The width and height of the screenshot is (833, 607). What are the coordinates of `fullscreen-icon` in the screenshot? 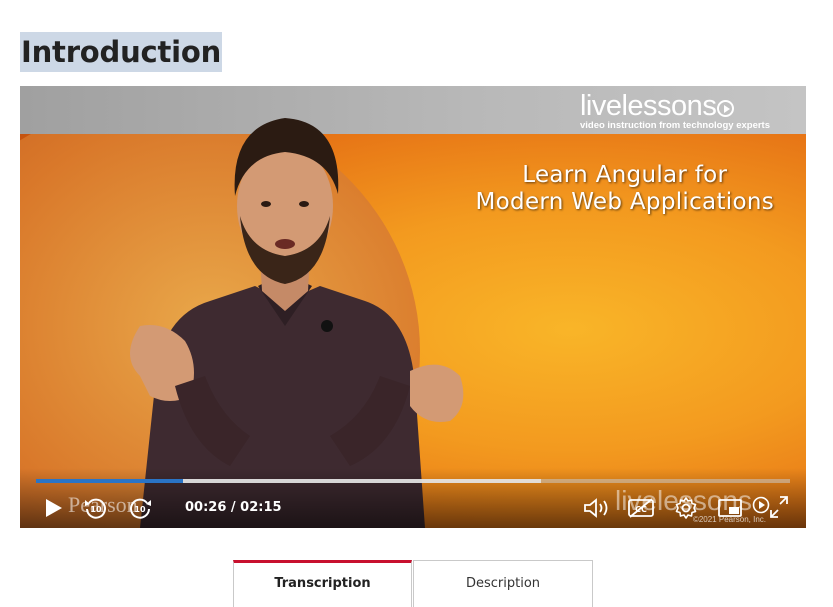 It's located at (779, 507).